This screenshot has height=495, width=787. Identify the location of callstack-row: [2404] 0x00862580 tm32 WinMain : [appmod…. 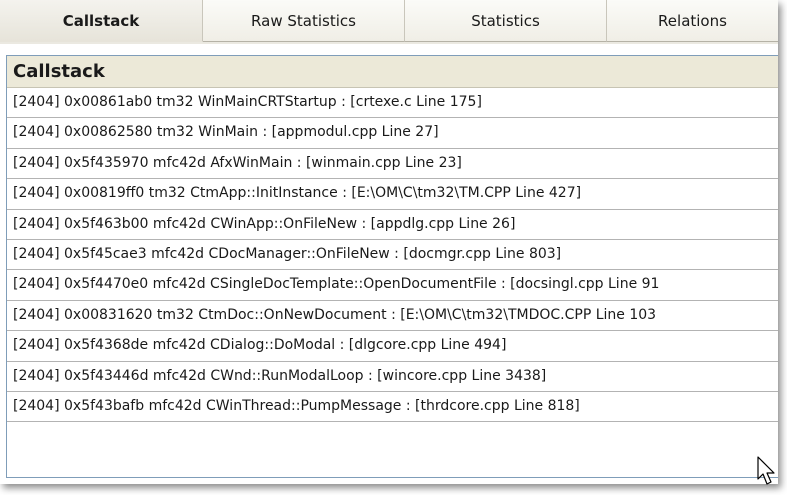
(392, 133).